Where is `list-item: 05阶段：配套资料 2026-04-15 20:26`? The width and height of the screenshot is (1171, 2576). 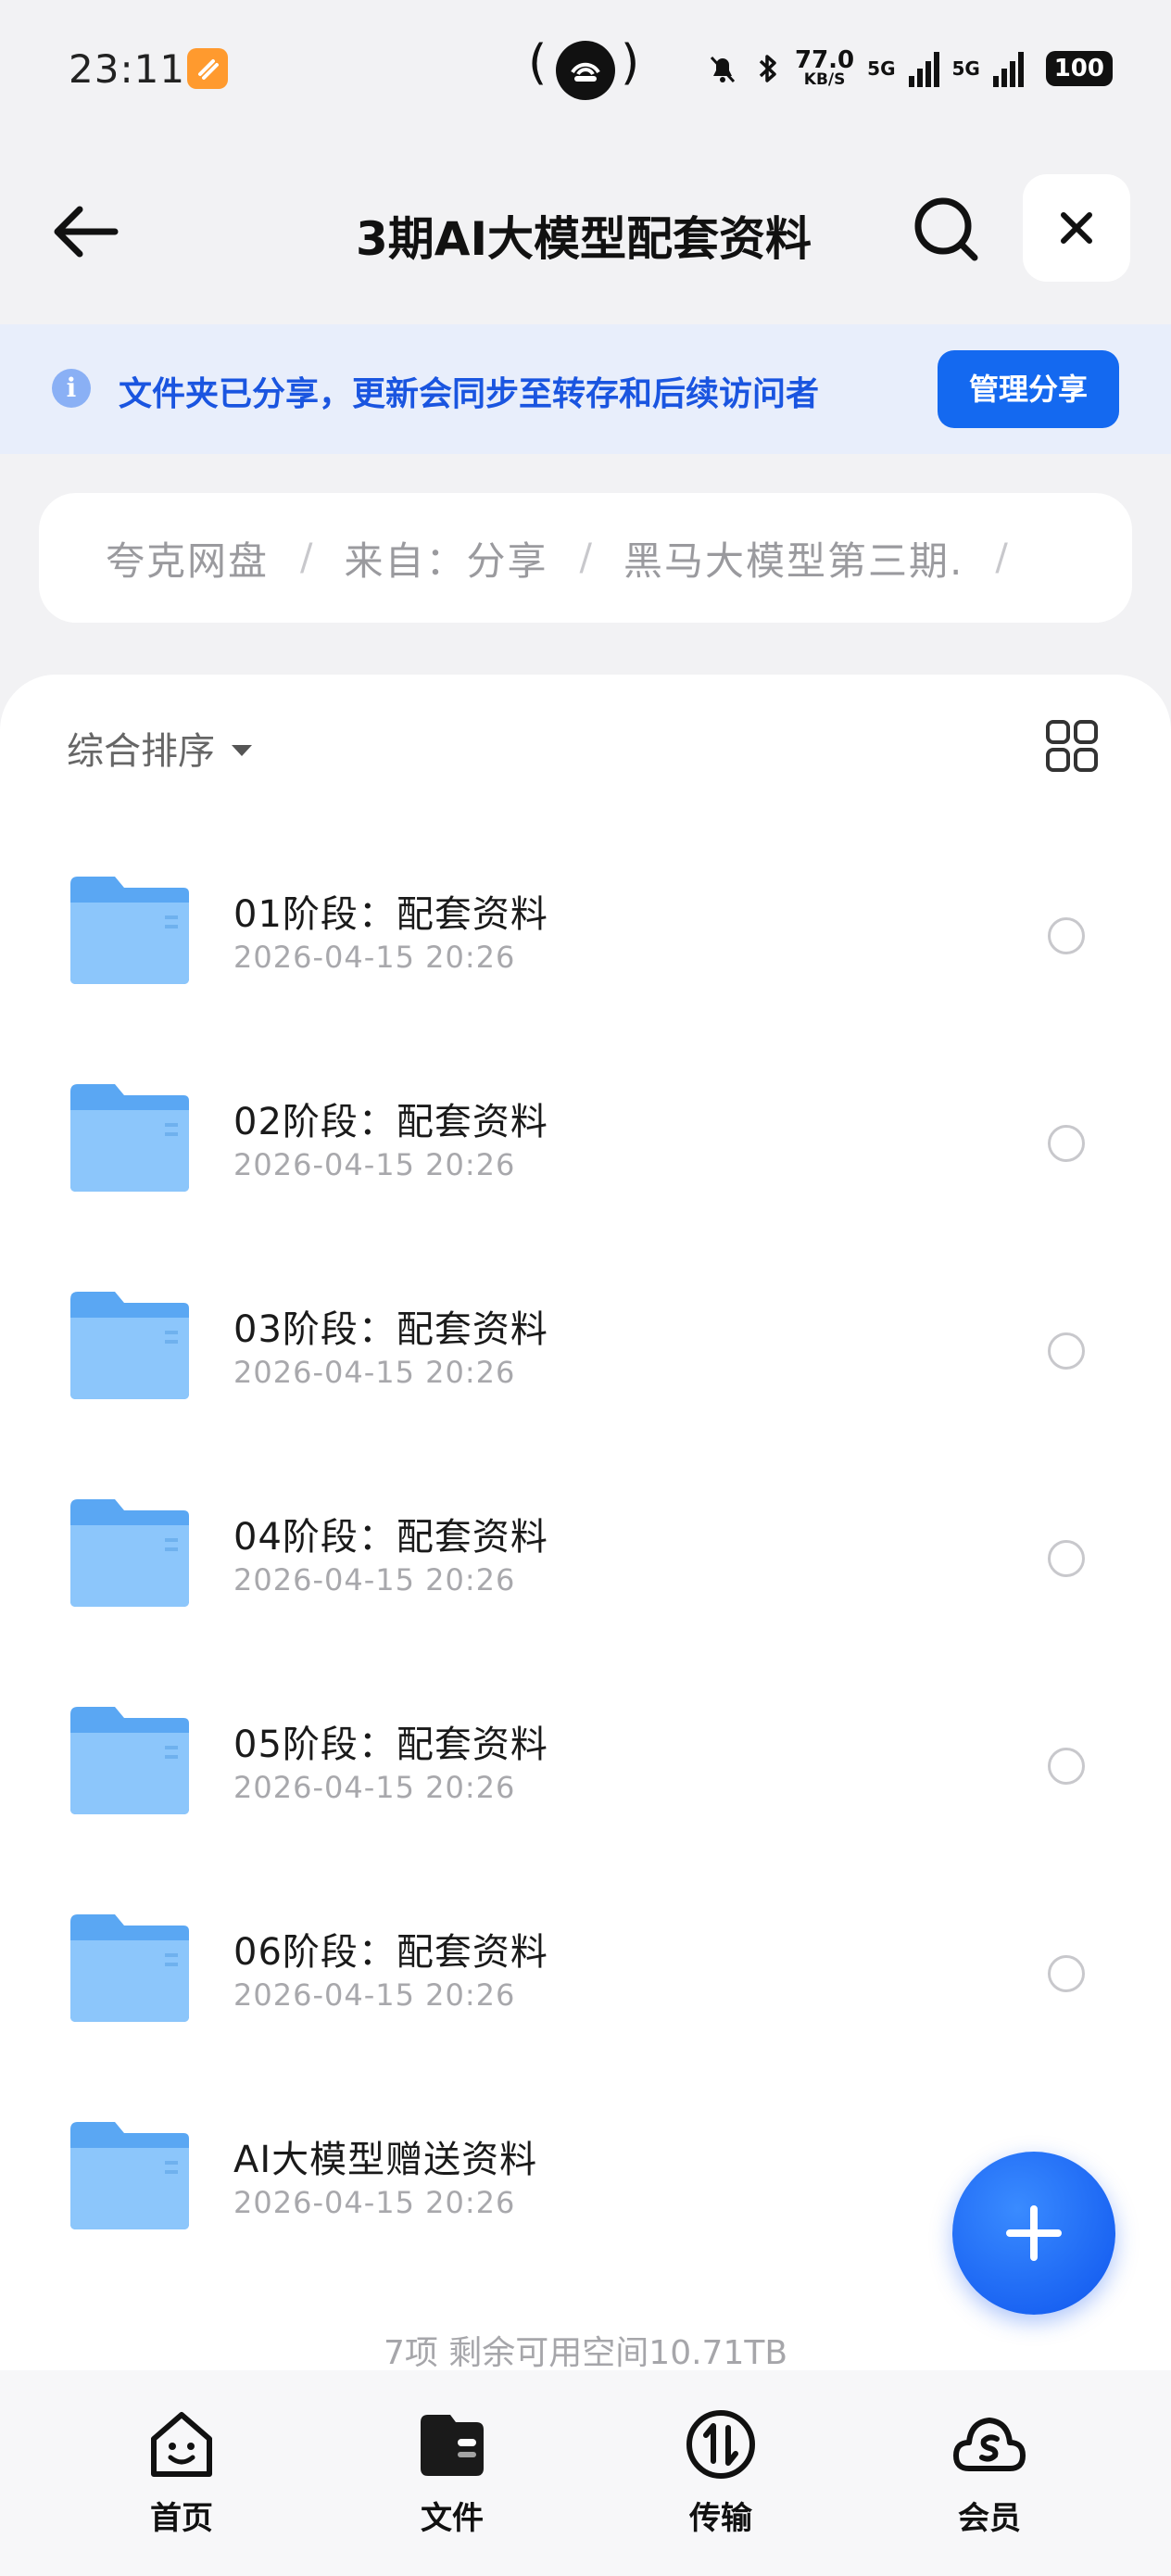 list-item: 05阶段：配套资料 2026-04-15 20:26 is located at coordinates (585, 1757).